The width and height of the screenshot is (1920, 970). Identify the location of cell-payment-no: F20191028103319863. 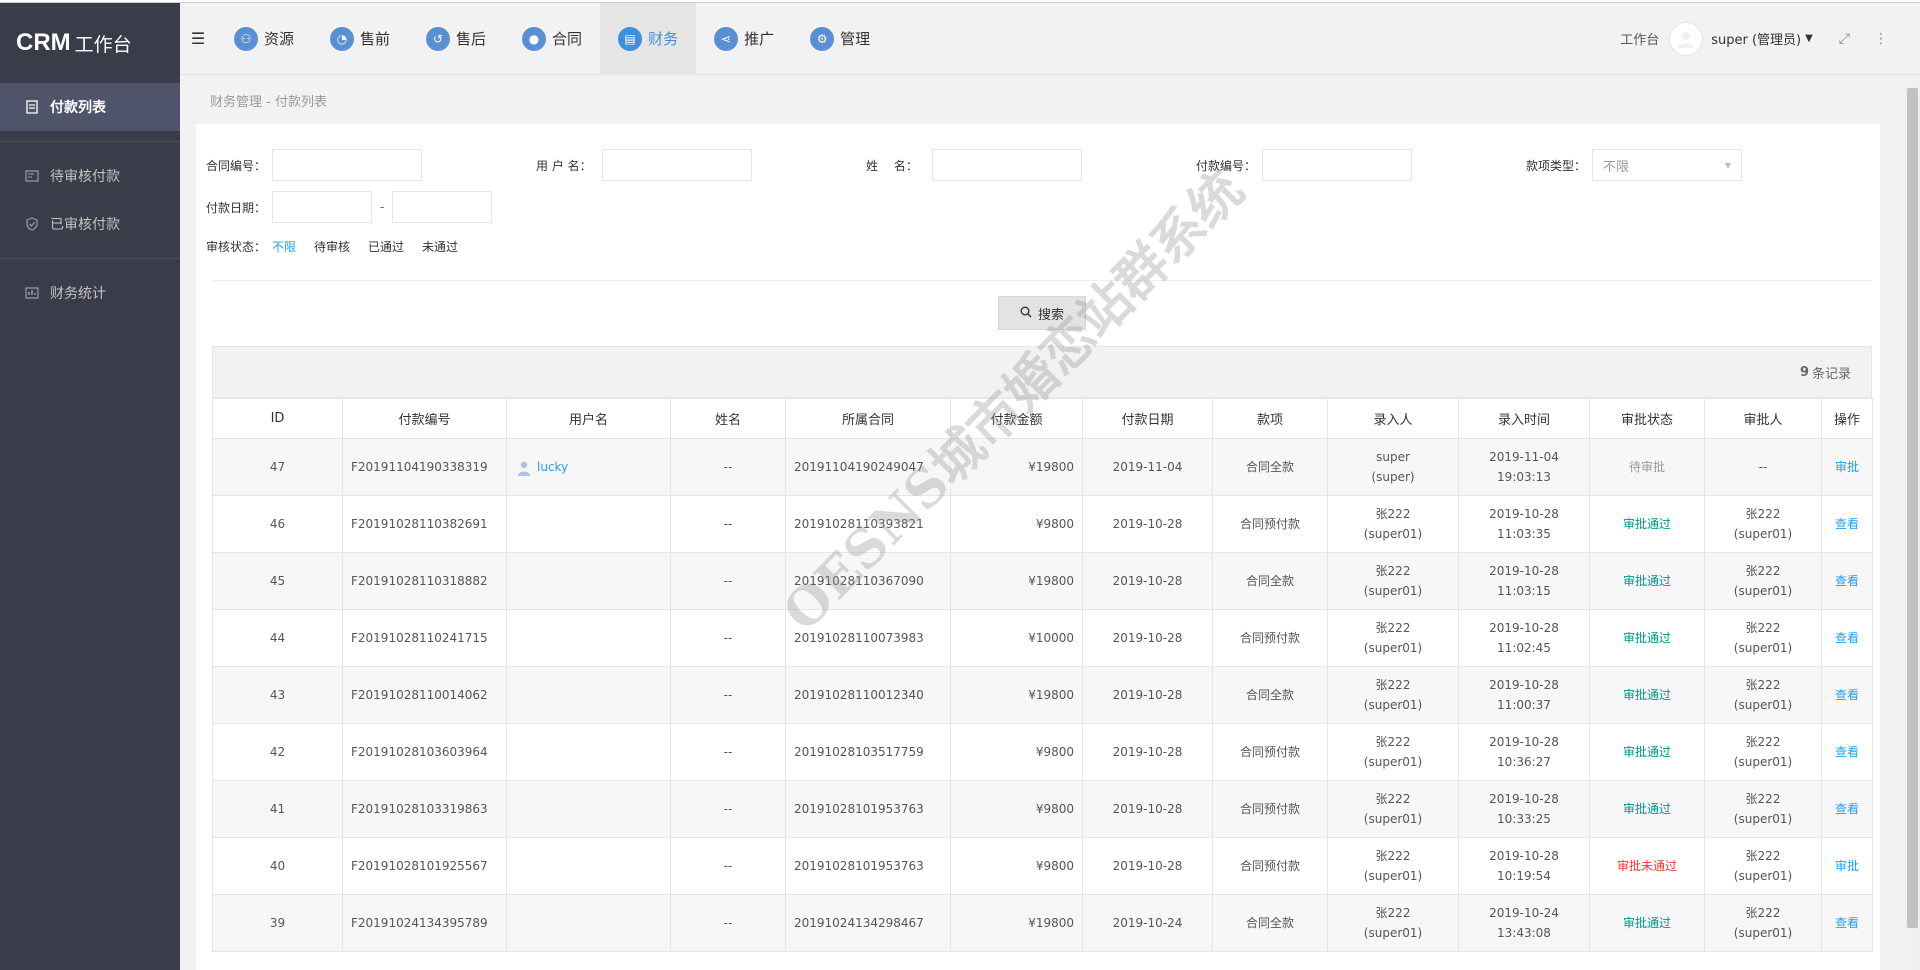
(424, 809).